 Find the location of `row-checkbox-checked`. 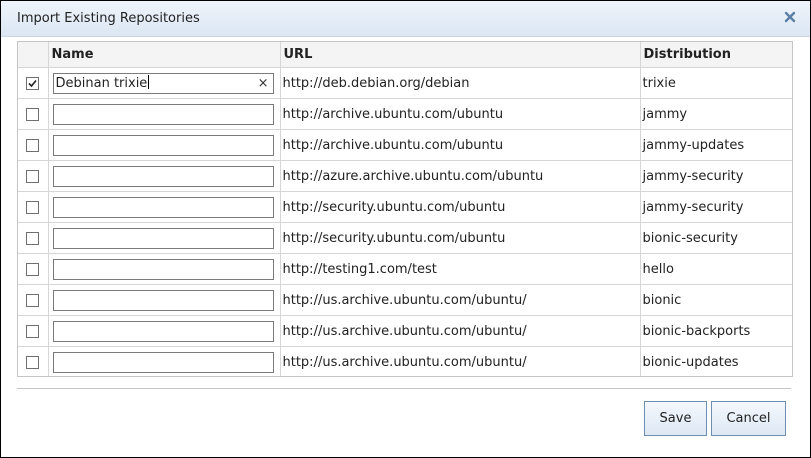

row-checkbox-checked is located at coordinates (33, 83).